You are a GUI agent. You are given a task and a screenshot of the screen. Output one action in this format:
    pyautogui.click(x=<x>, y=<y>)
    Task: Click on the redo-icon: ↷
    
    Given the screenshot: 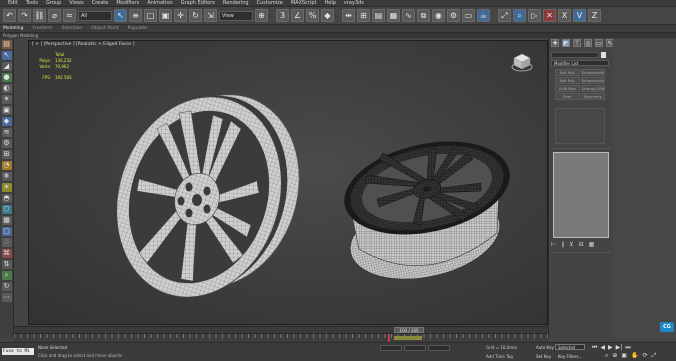 What is the action you would take?
    pyautogui.click(x=24, y=15)
    